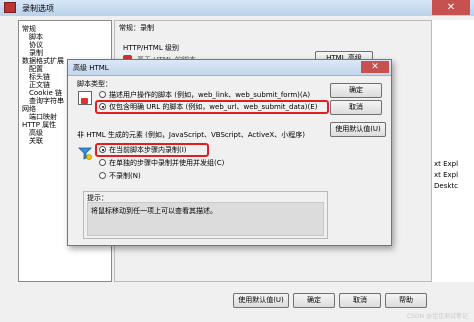 This screenshot has width=474, height=322. I want to click on window-close-button: ✕, so click(451, 7).